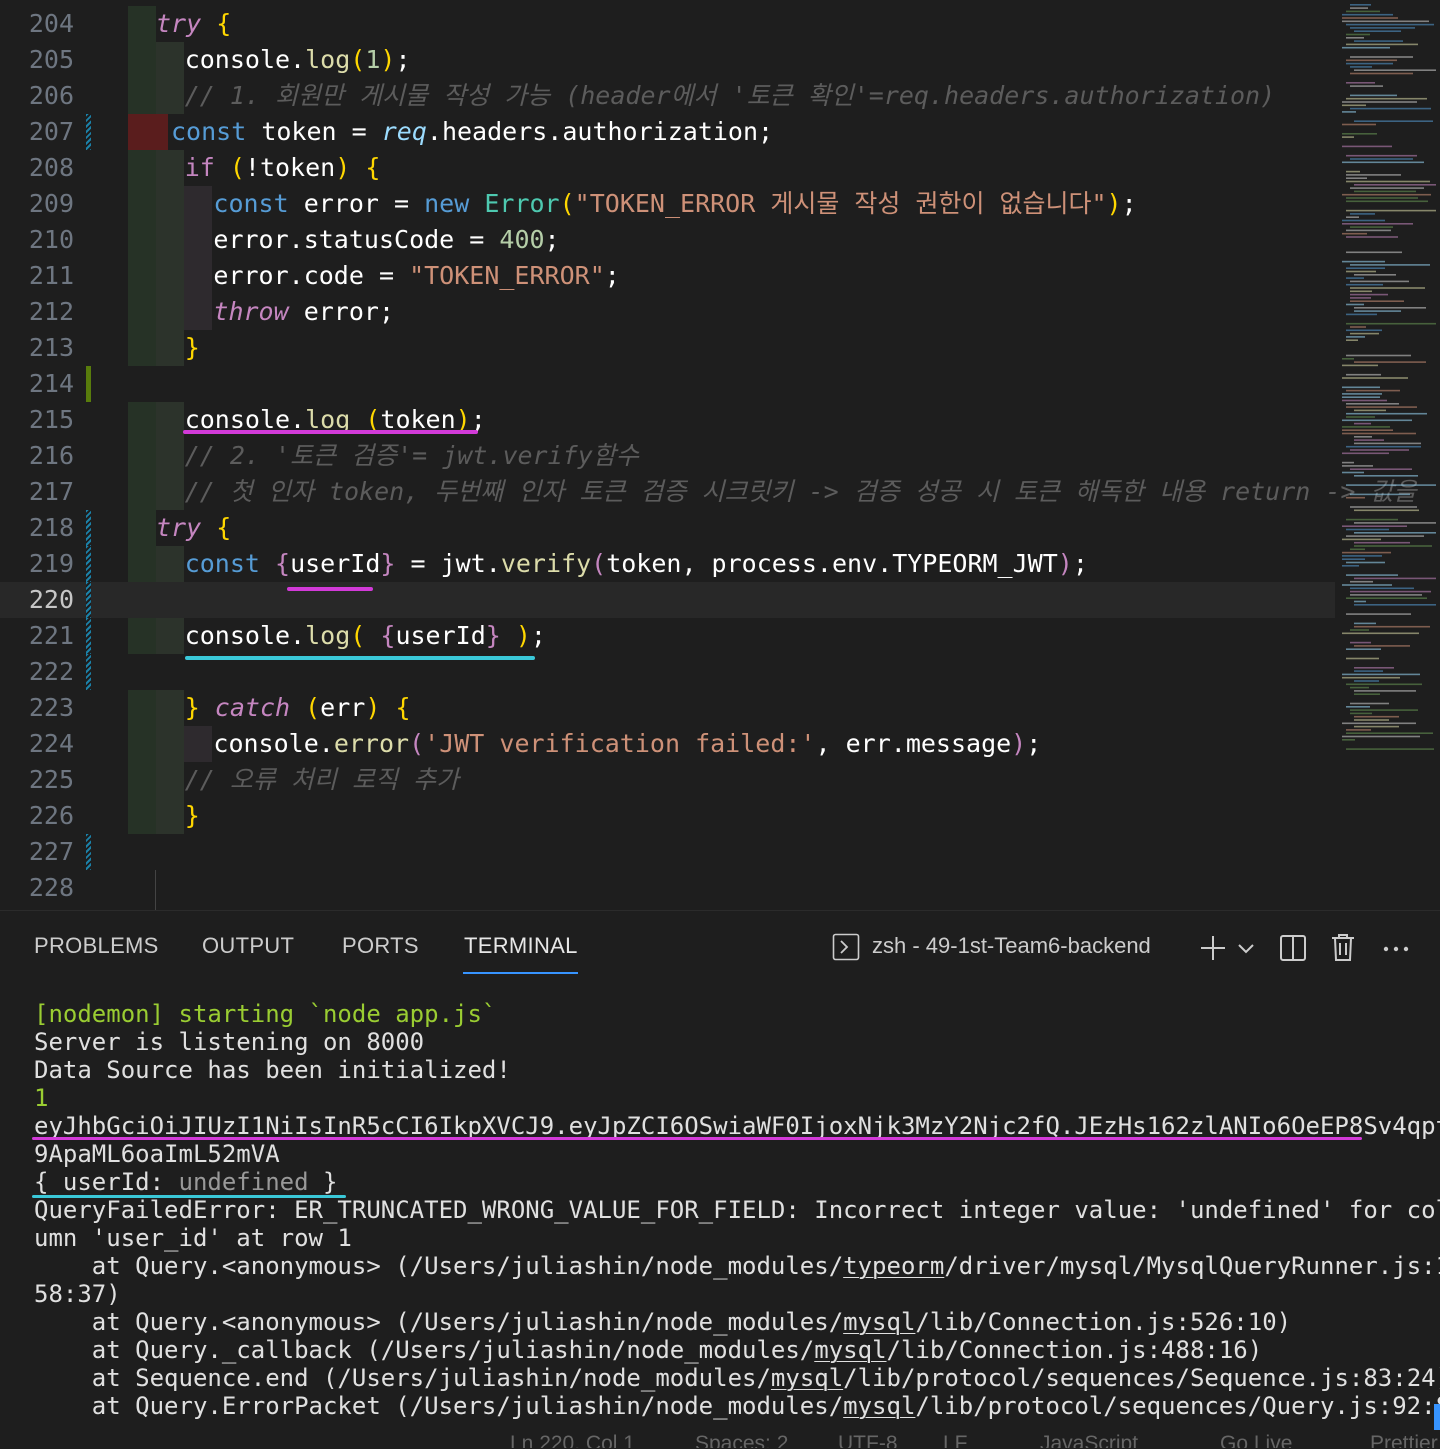 Image resolution: width=1440 pixels, height=1449 pixels. Describe the element at coordinates (1089, 1440) in the screenshot. I see `language-mode: JavaScript` at that location.